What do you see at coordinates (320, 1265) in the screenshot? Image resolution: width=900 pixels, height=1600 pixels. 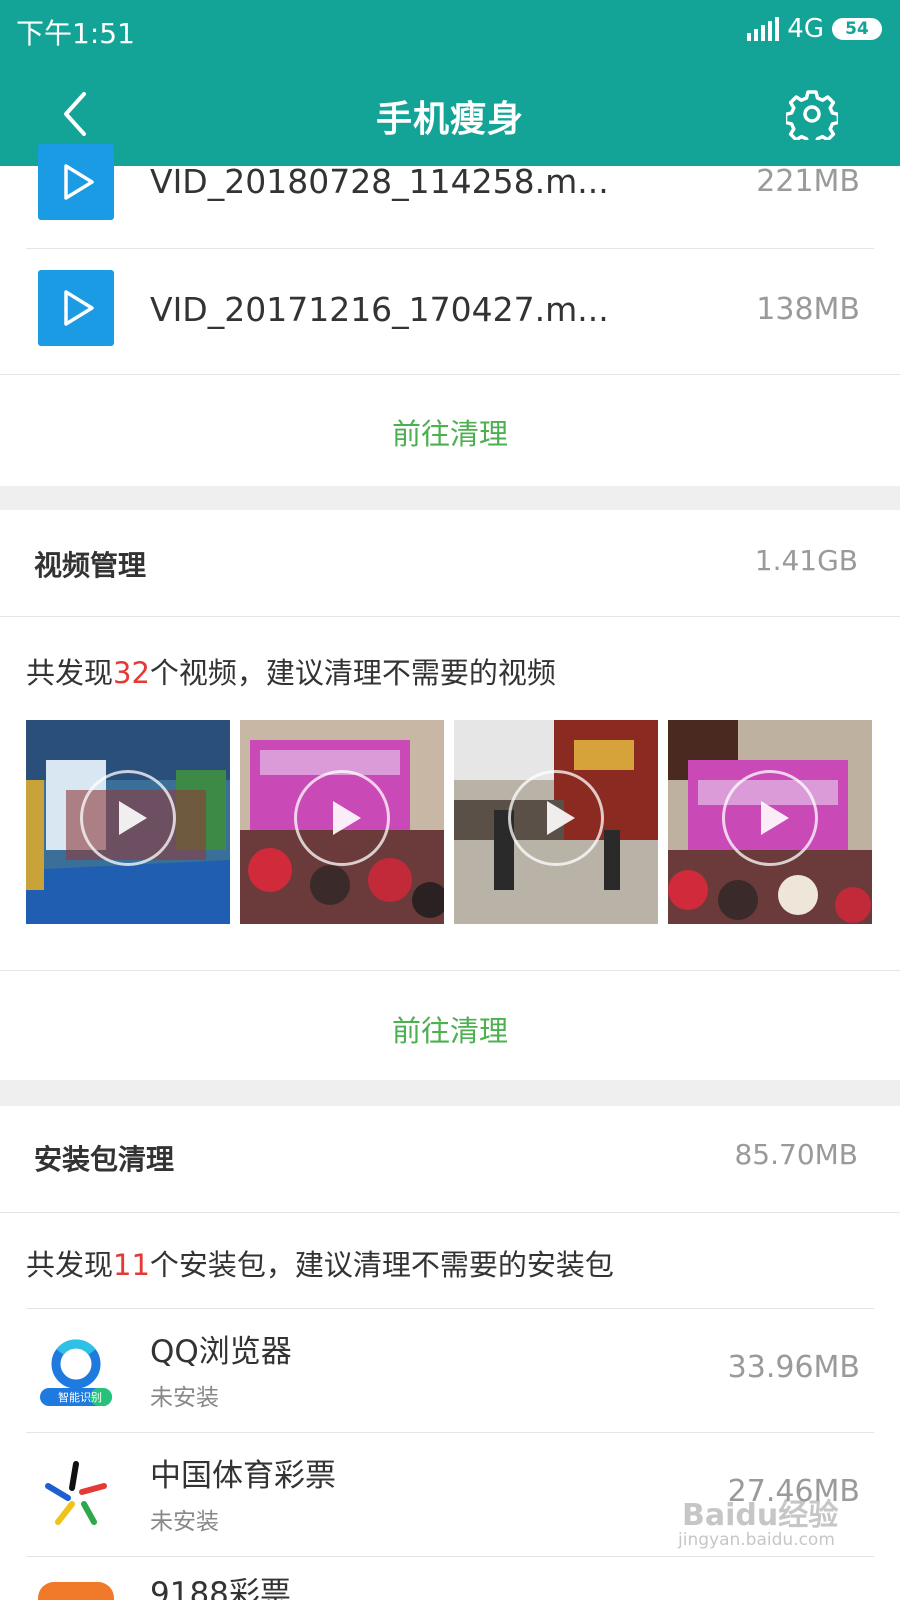 I see `package-summary: 共发现11个安装包，建议清理不需要的安装包` at bounding box center [320, 1265].